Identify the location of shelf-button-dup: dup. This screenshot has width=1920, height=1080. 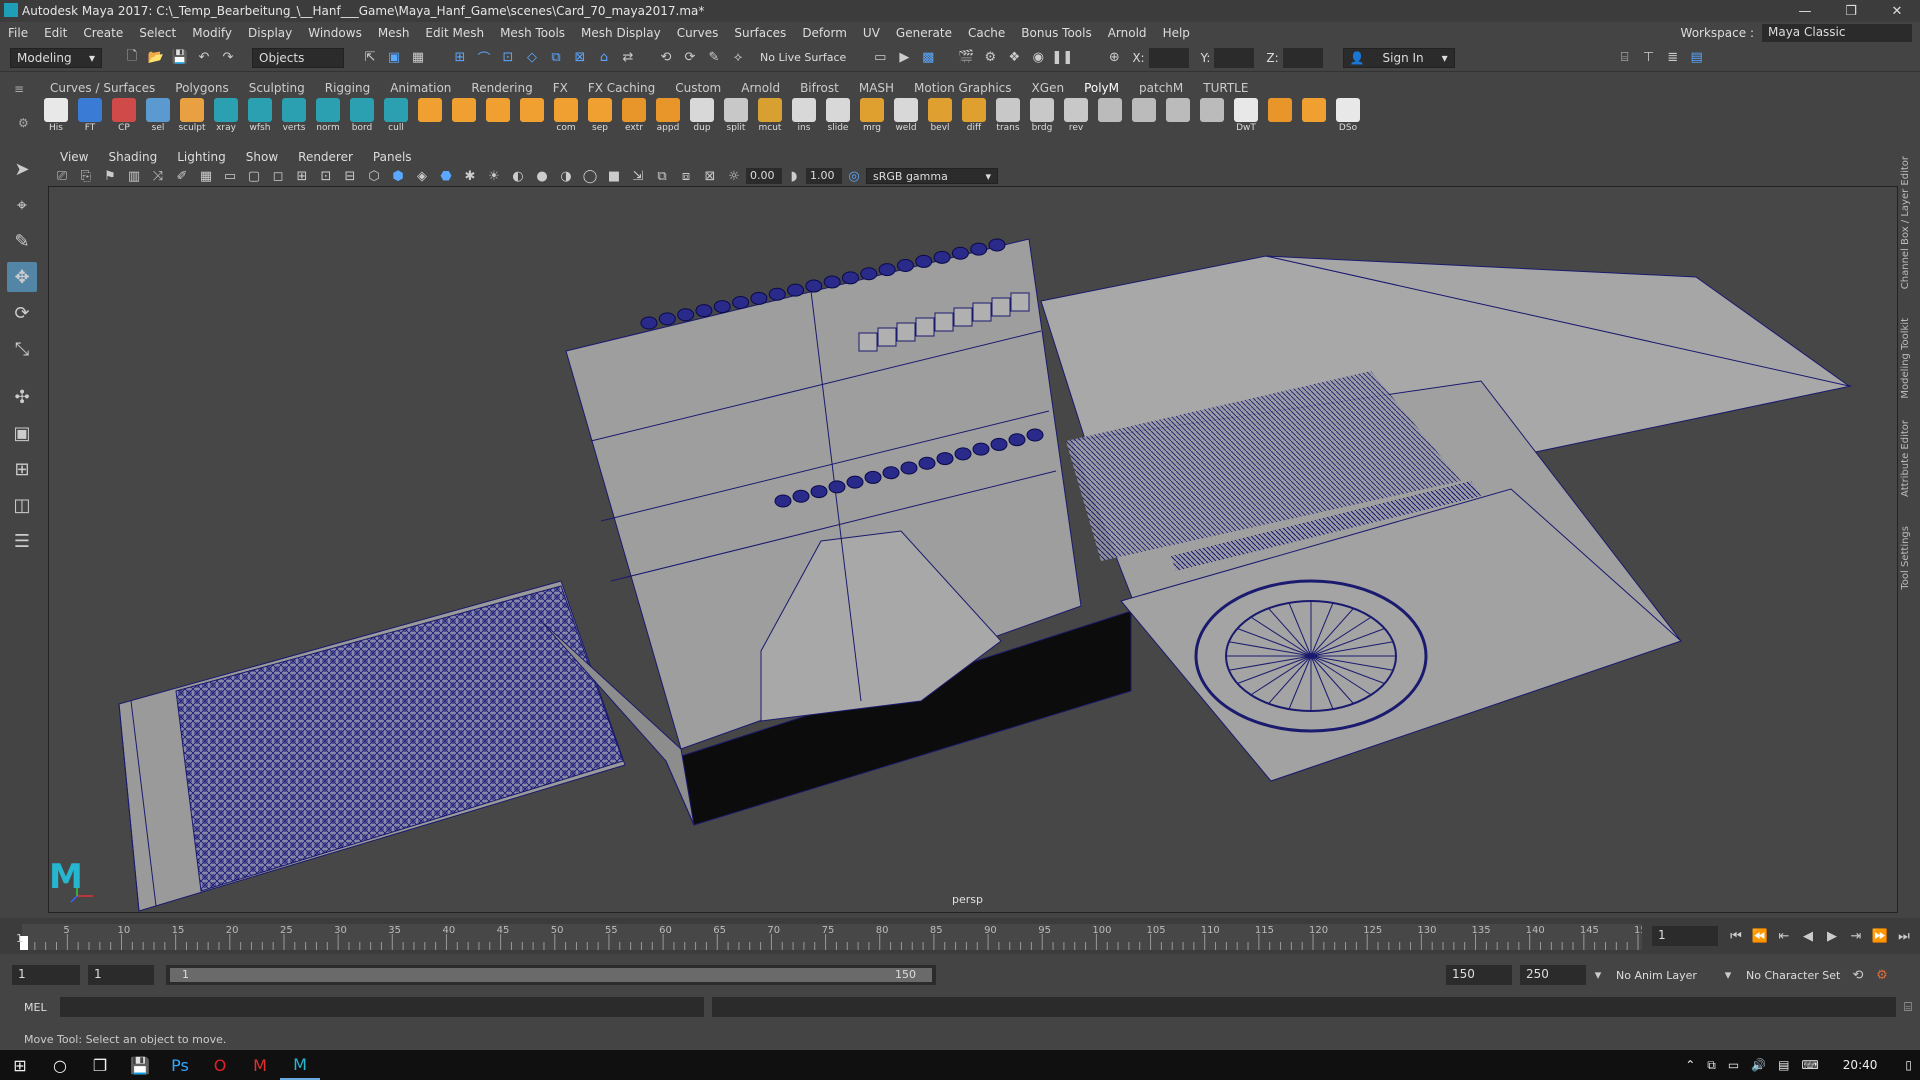
(702, 118).